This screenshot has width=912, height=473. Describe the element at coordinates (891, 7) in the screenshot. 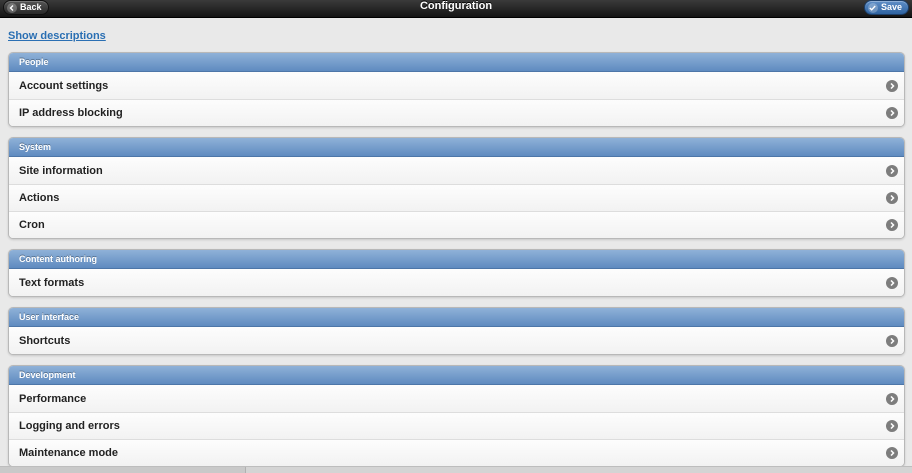

I see `save-button-label: Save` at that location.